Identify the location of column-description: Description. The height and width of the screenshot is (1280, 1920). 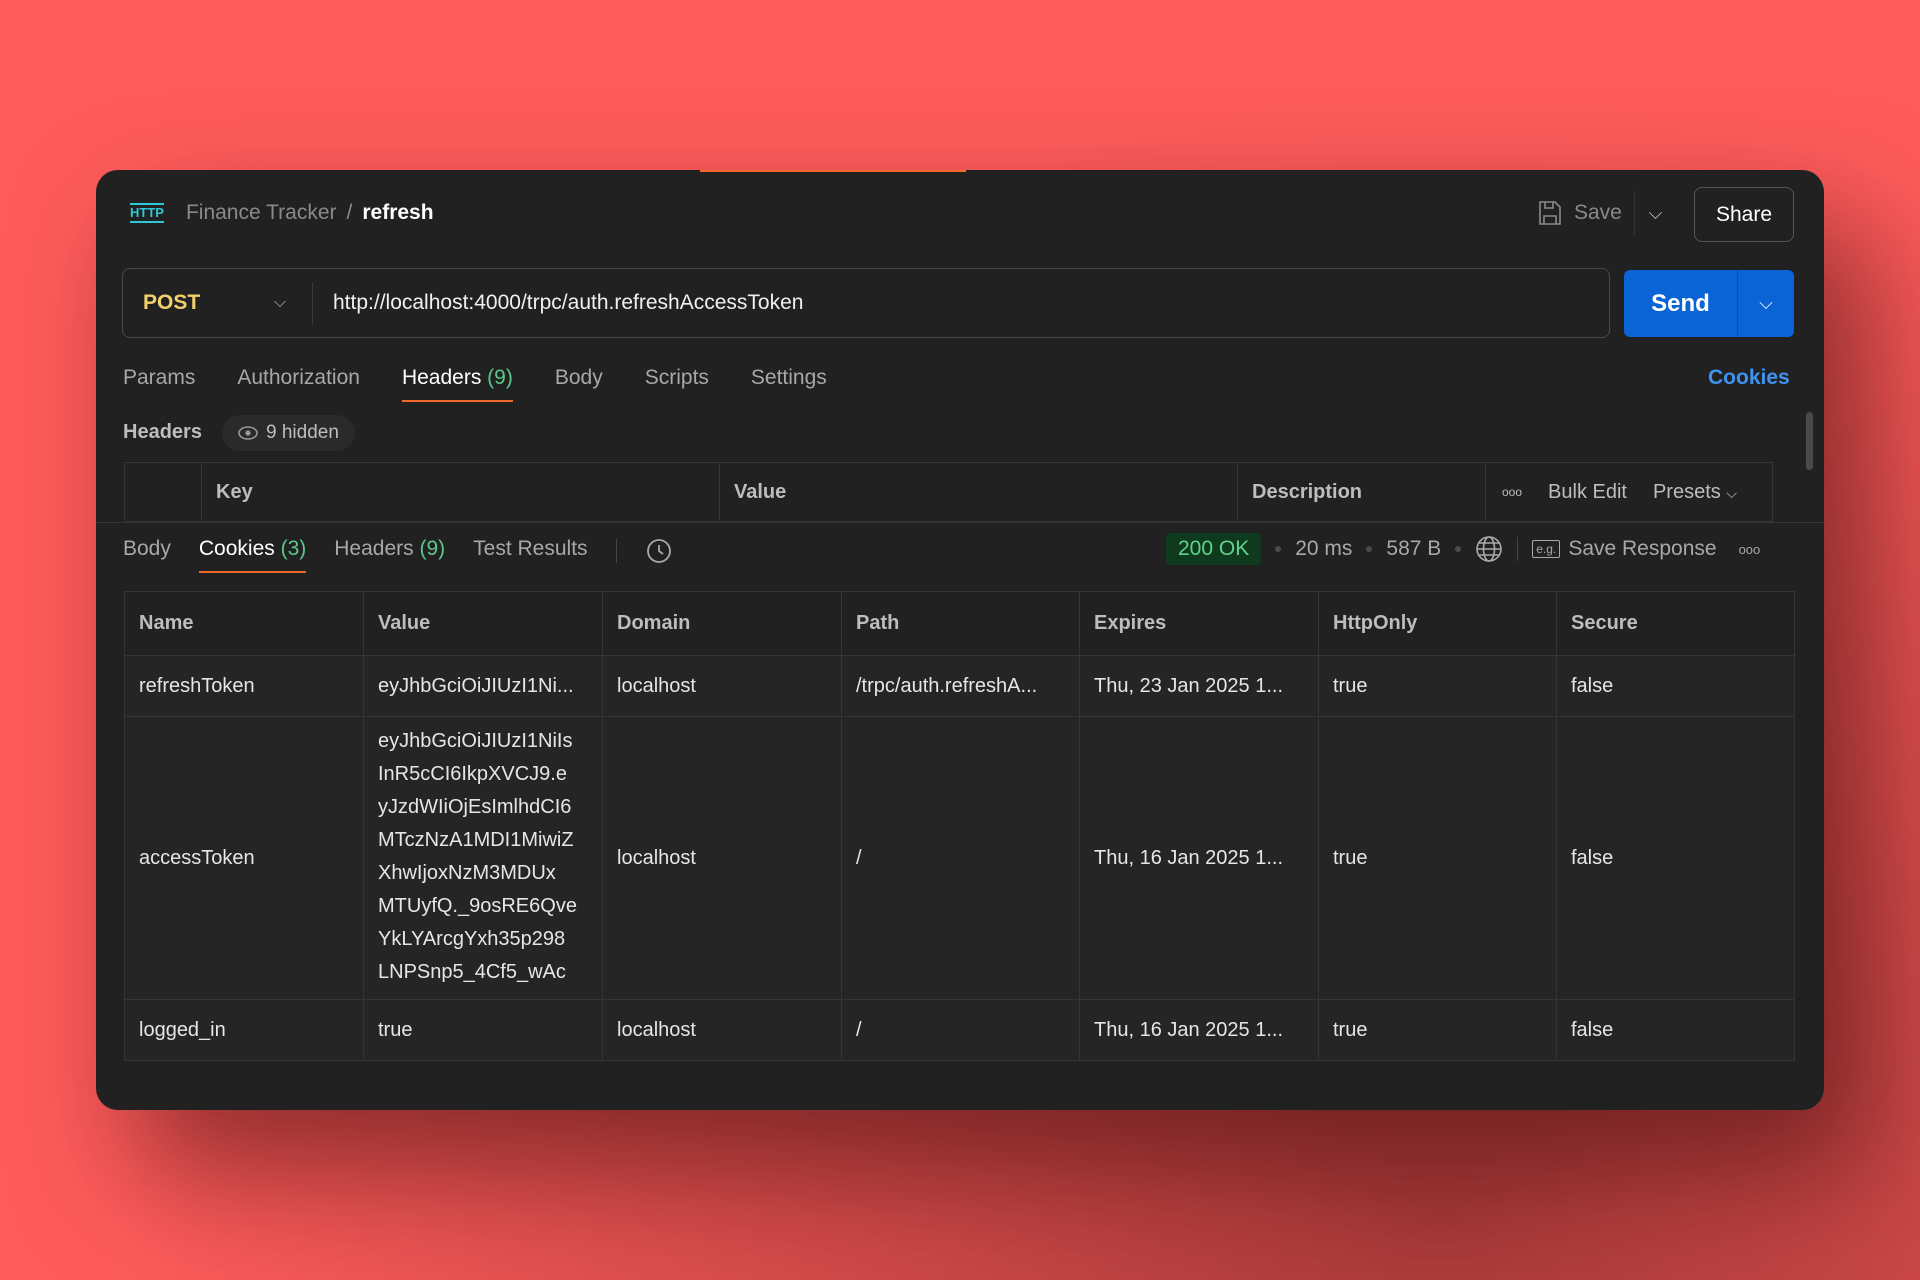
(1362, 492).